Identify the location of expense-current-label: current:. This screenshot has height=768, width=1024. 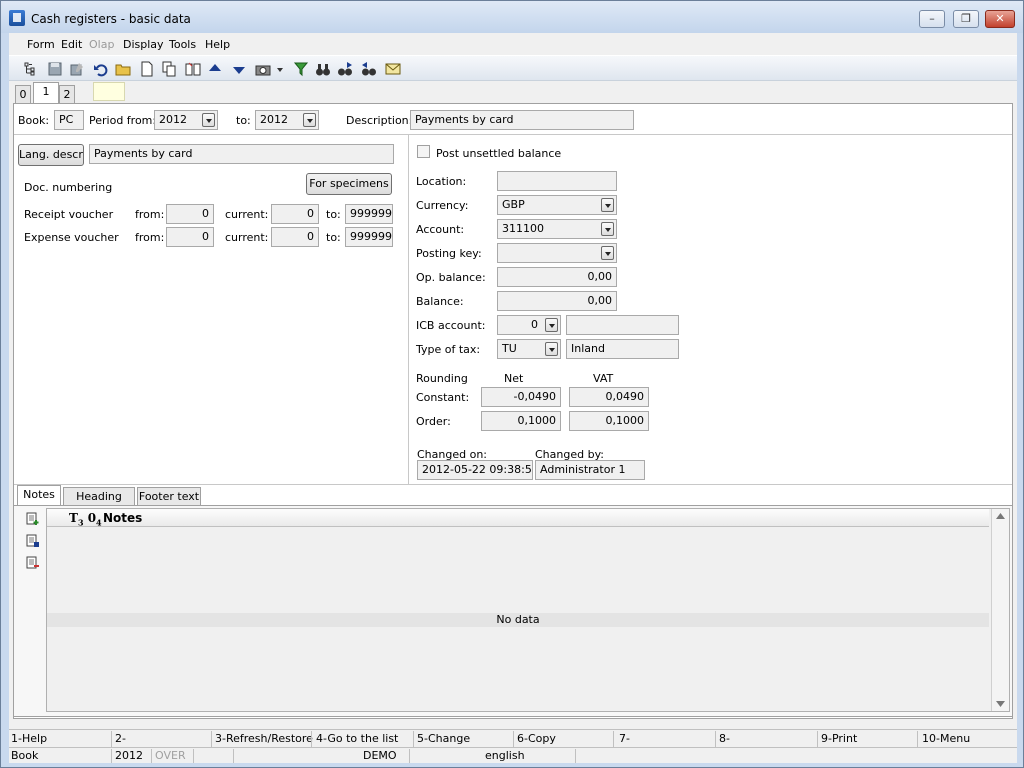
(247, 237).